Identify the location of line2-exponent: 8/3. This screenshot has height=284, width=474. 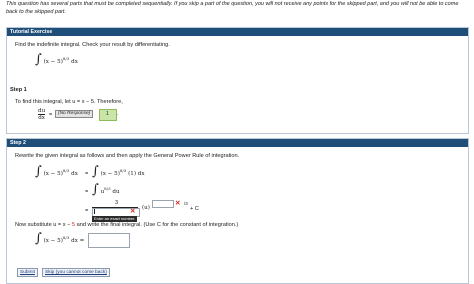
(107, 189).